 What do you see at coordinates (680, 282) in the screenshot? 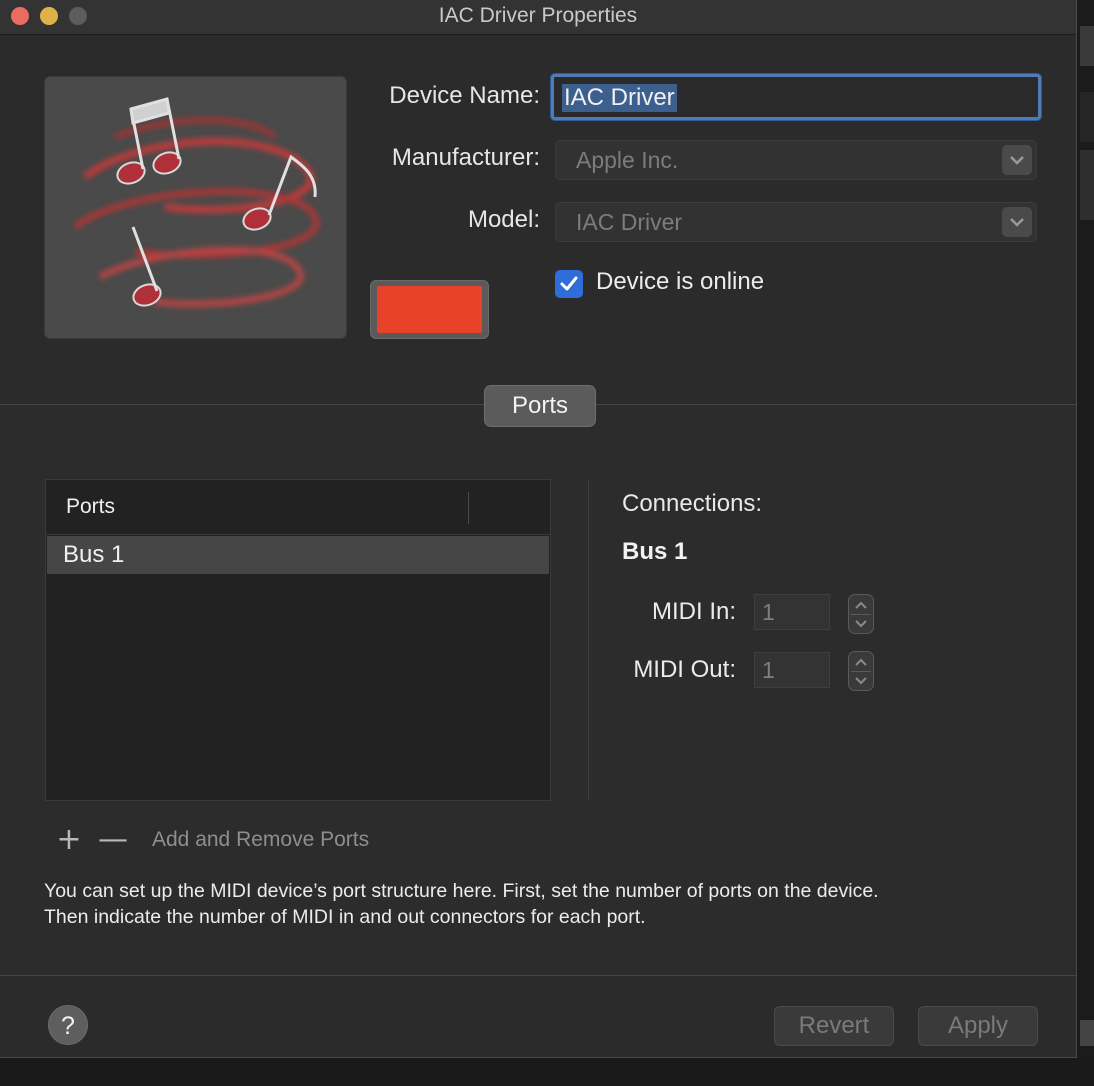
I see `device-online-label: Device is online` at bounding box center [680, 282].